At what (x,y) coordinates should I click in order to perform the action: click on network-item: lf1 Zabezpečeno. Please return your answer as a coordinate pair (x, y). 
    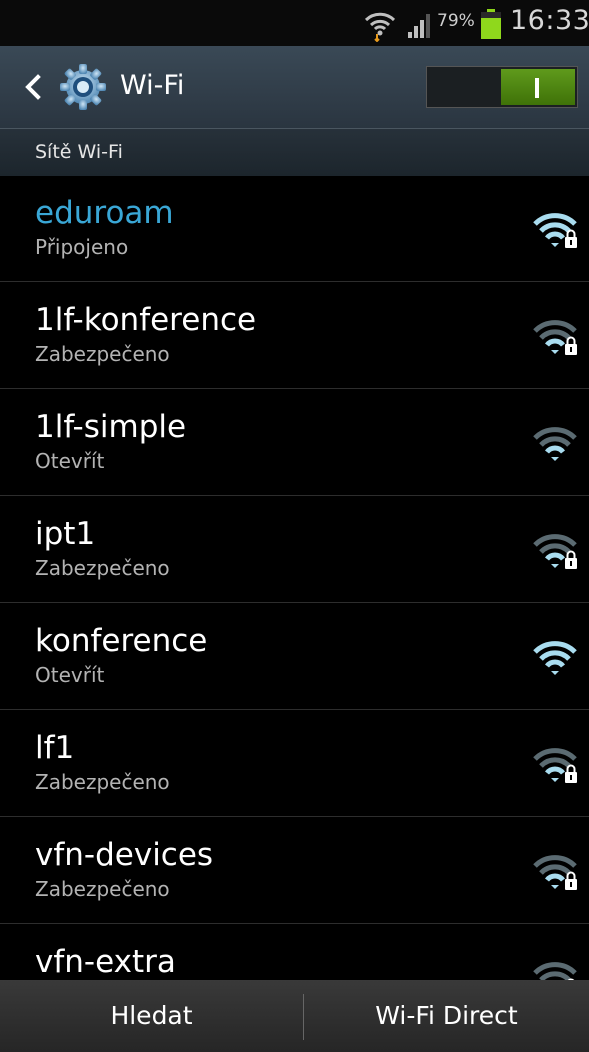
    Looking at the image, I should click on (294, 763).